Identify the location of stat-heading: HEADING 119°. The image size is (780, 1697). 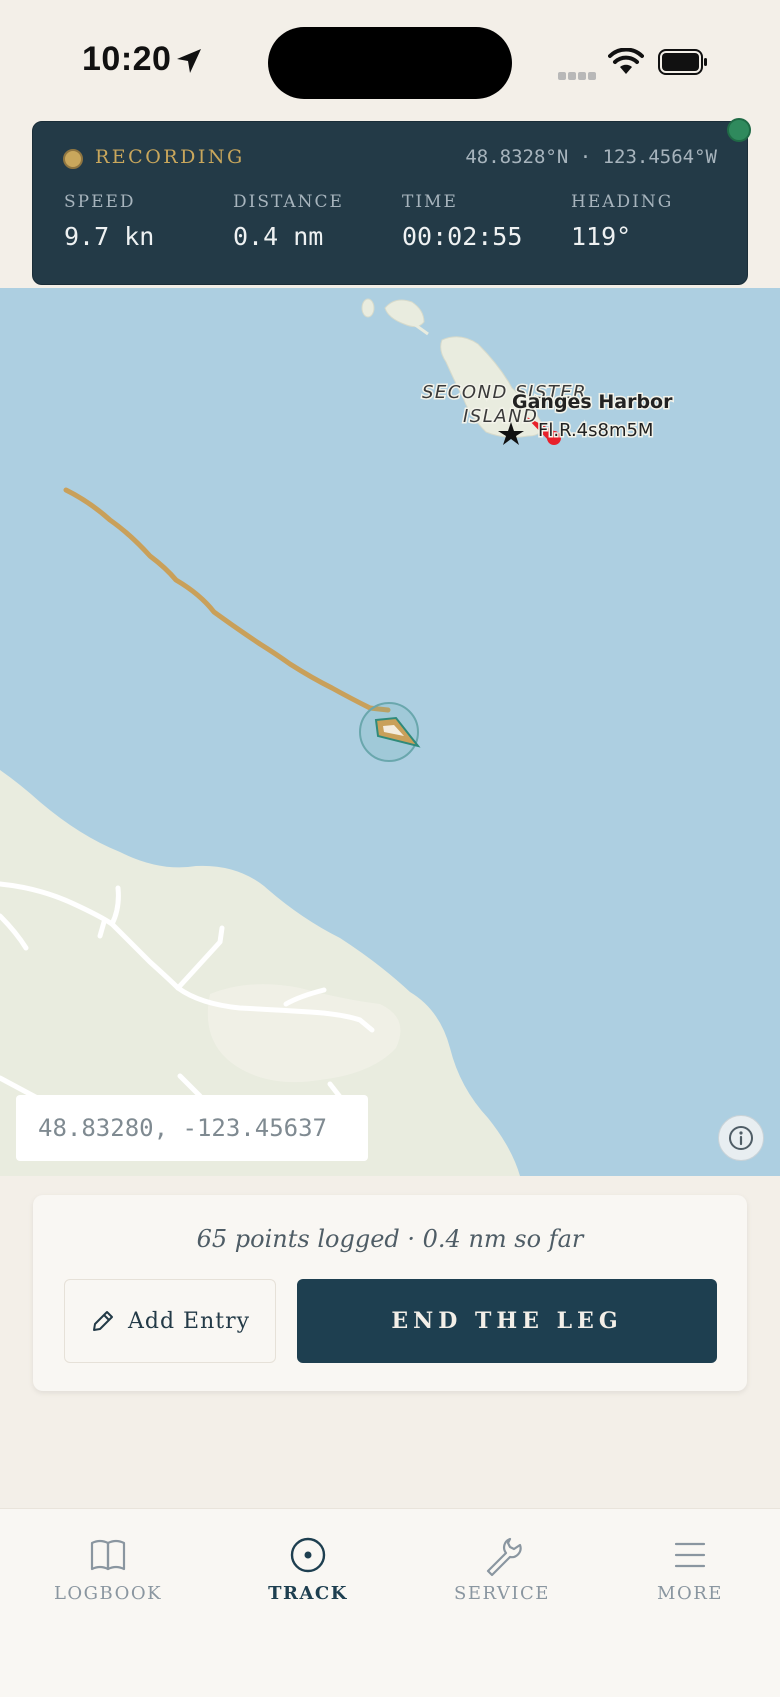
(622, 221).